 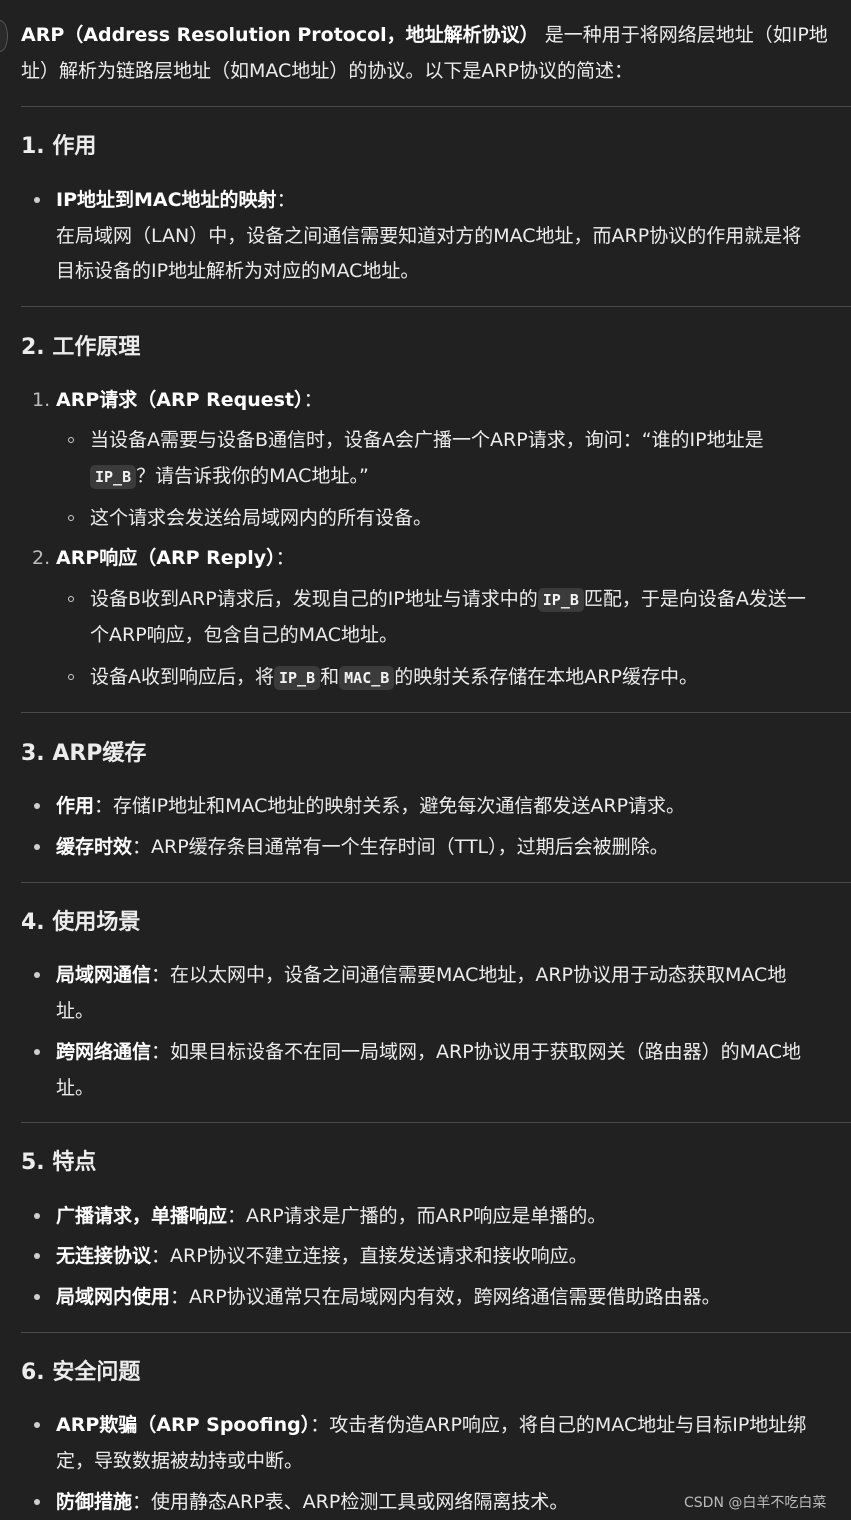 What do you see at coordinates (166, 200) in the screenshot?
I see `item-label: IP地址到MAC地址的映射` at bounding box center [166, 200].